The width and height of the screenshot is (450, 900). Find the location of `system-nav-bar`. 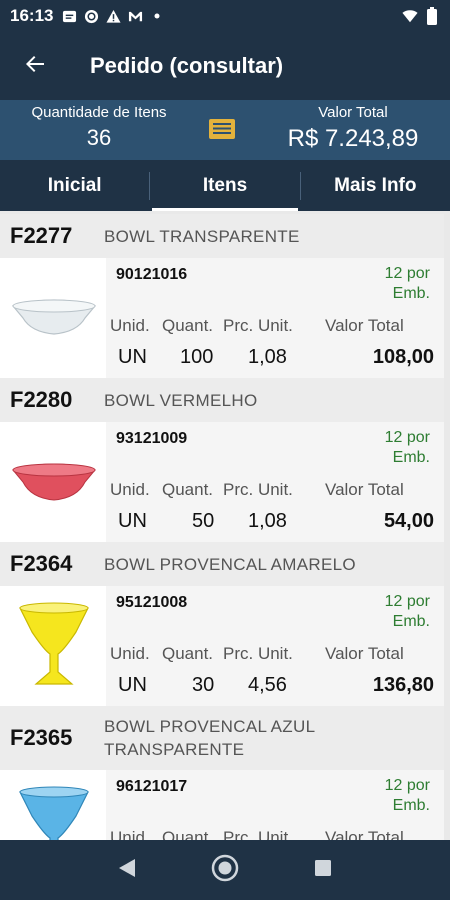

system-nav-bar is located at coordinates (225, 870).